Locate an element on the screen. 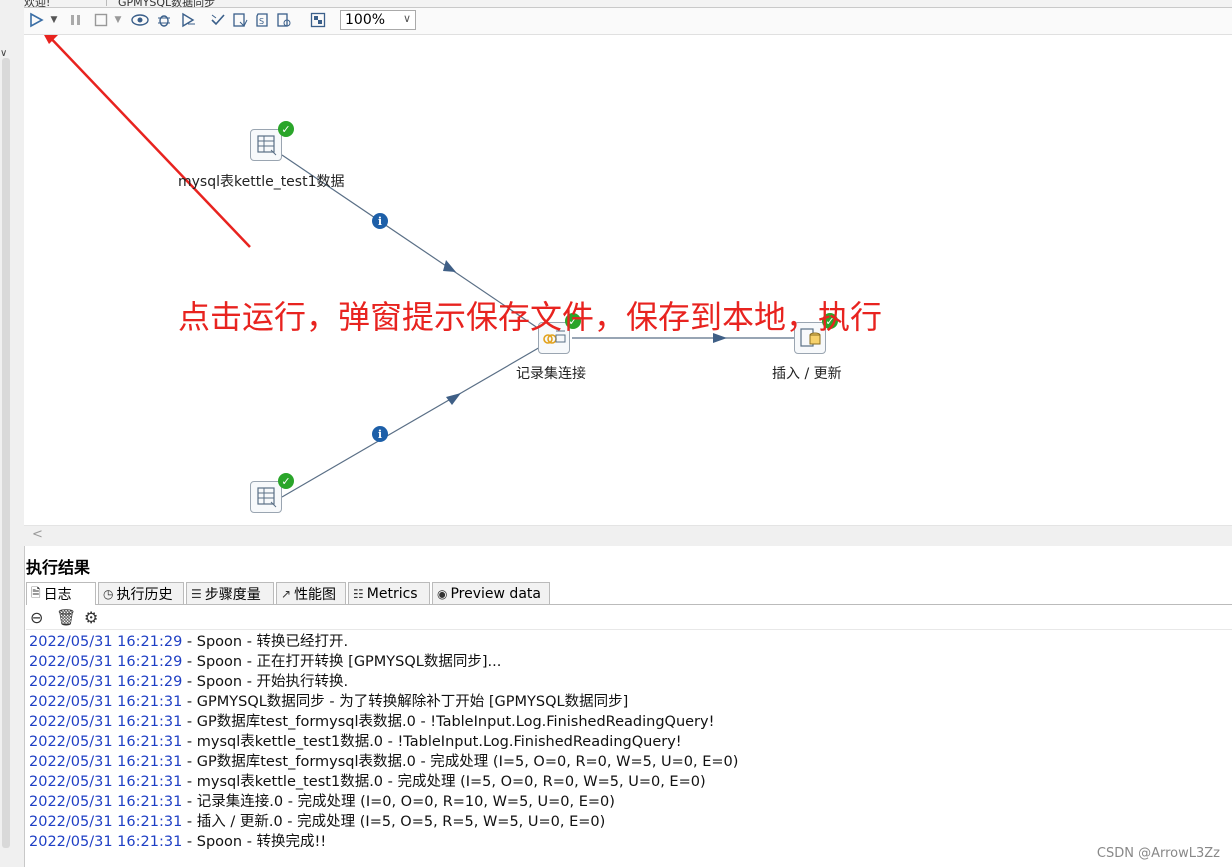  tab-history-label: 执行历史 is located at coordinates (144, 594).